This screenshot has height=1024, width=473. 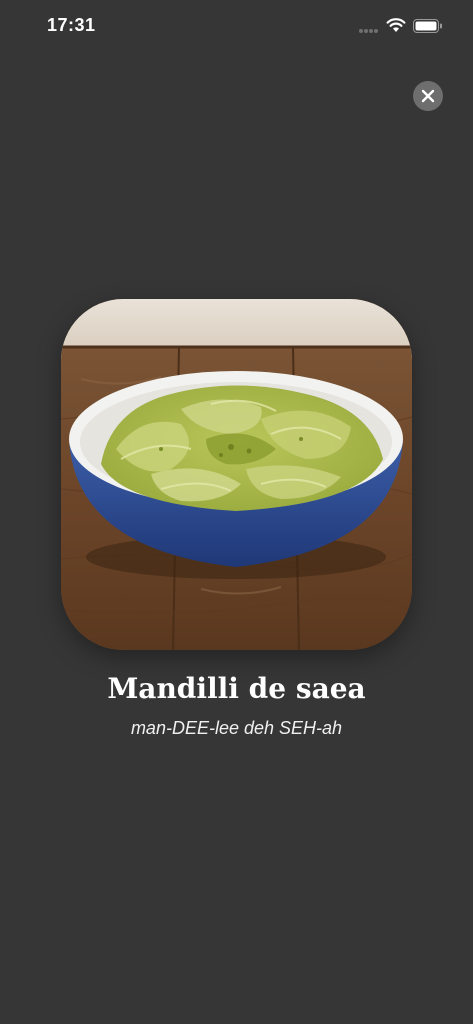 What do you see at coordinates (368, 31) in the screenshot?
I see `cellular-signal-icon` at bounding box center [368, 31].